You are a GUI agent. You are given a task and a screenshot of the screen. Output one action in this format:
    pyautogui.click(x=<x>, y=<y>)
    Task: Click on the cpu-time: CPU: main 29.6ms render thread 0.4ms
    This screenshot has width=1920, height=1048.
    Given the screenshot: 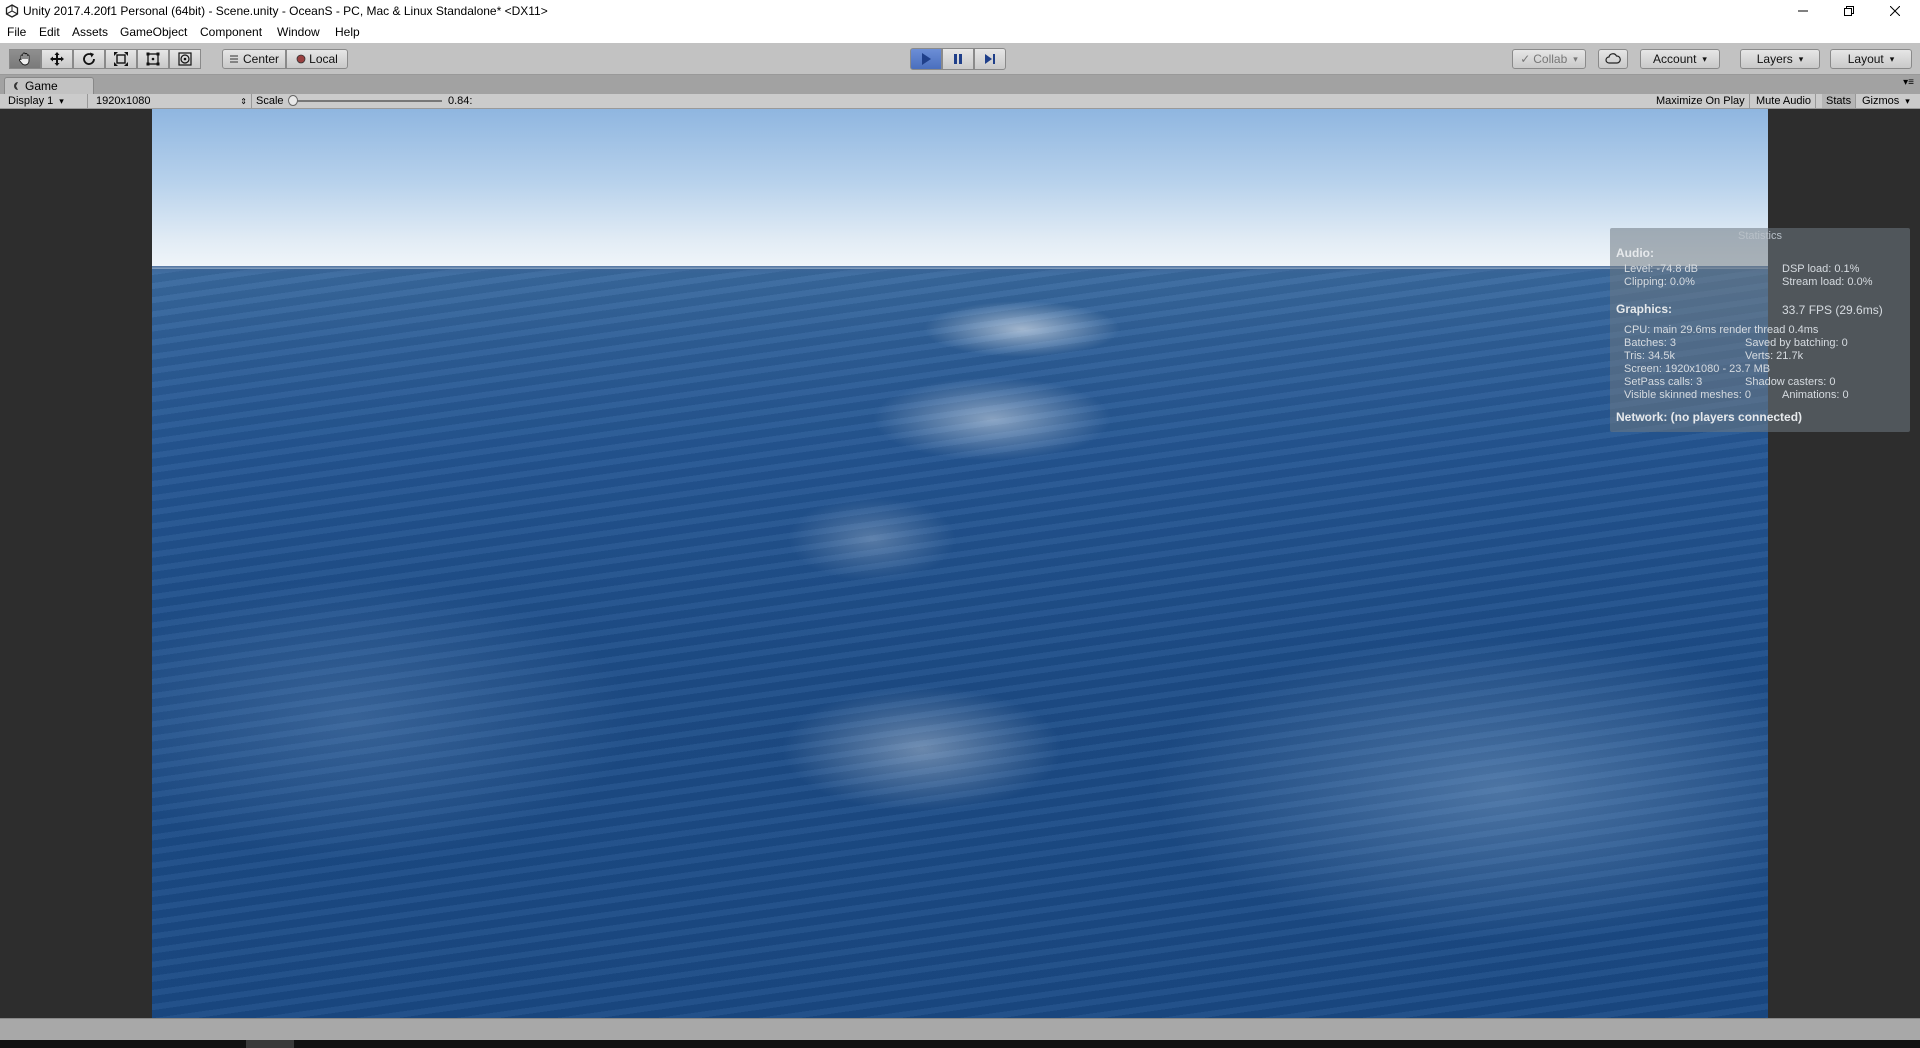 What is the action you would take?
    pyautogui.click(x=1721, y=330)
    